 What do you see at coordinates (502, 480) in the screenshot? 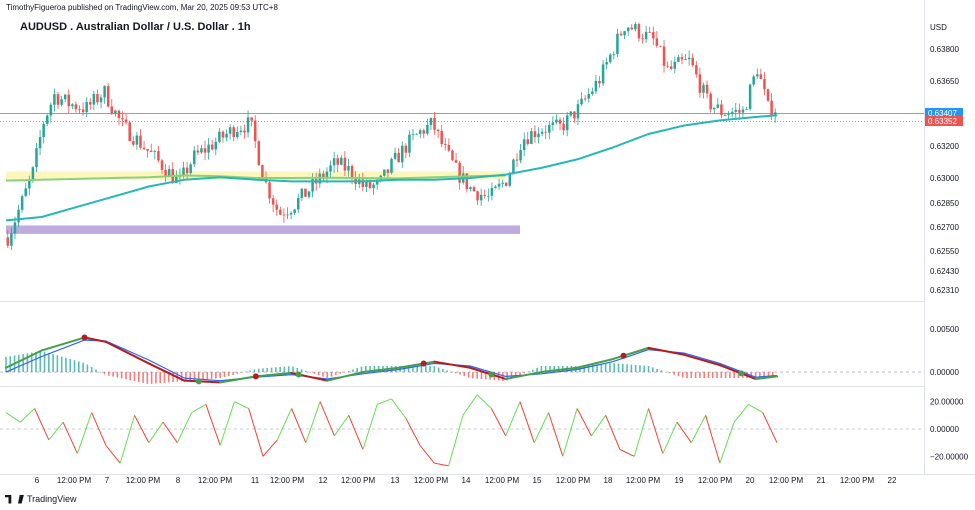
I see `time-tick-label: 12:00 PM` at bounding box center [502, 480].